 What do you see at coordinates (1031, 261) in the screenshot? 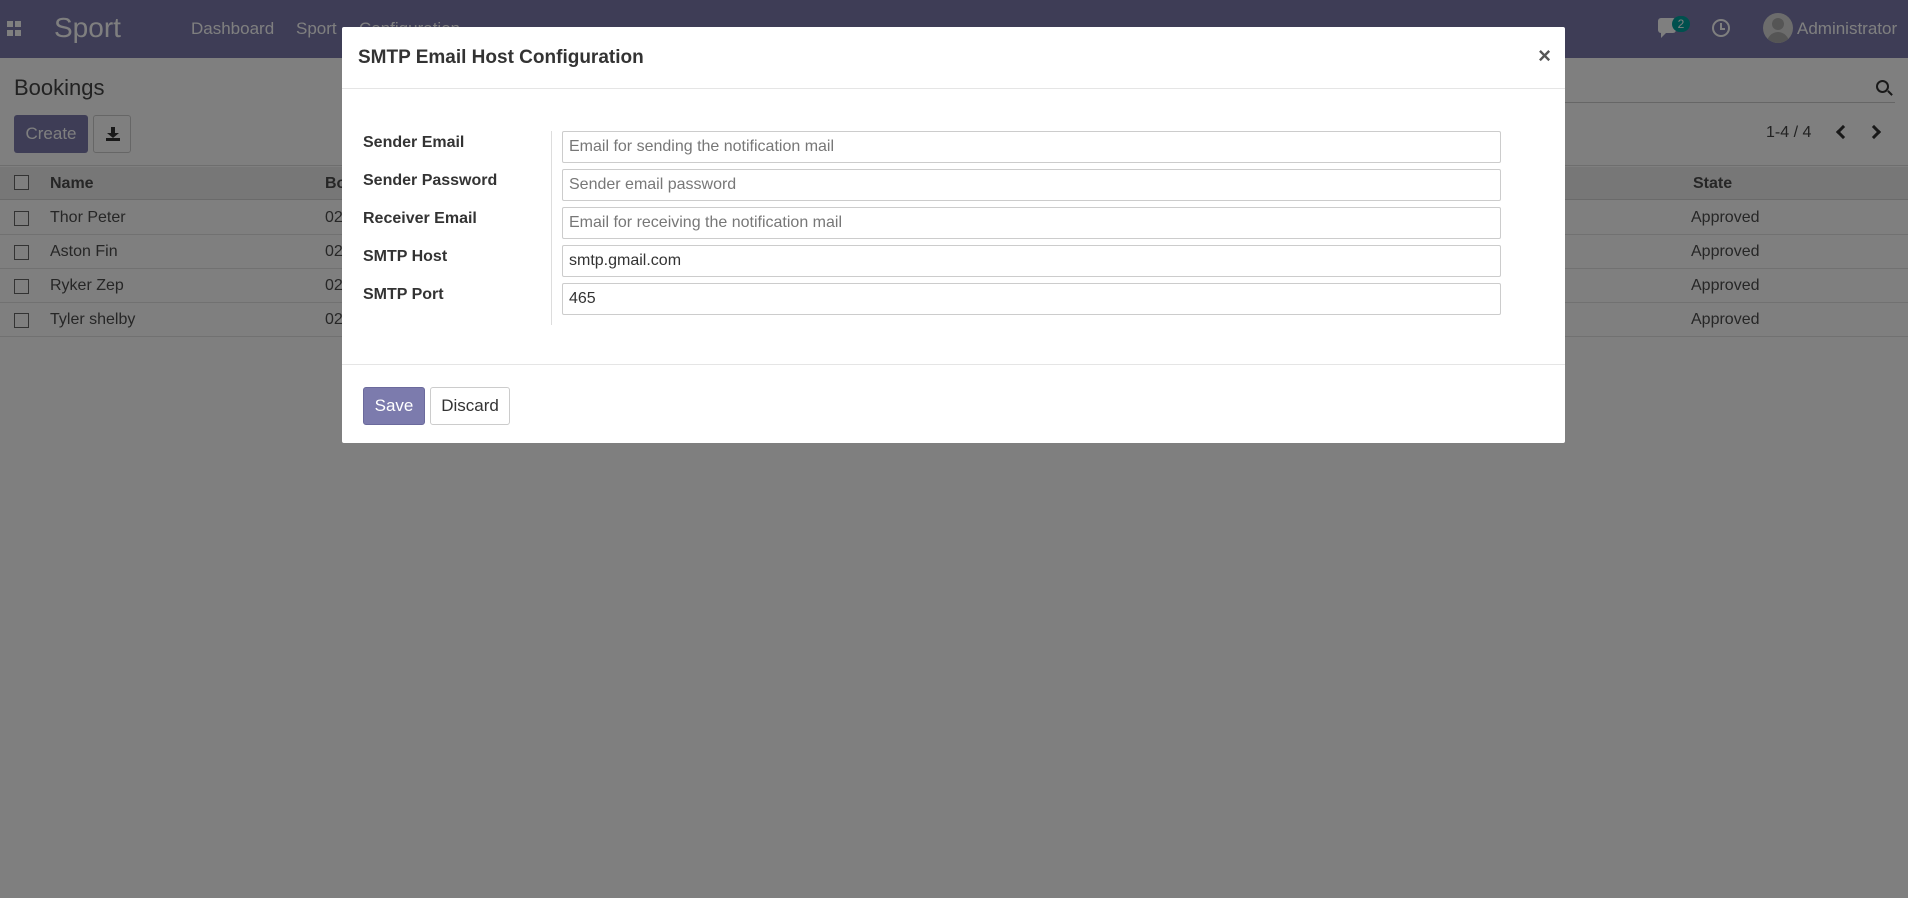
I see `smtp-host-field` at bounding box center [1031, 261].